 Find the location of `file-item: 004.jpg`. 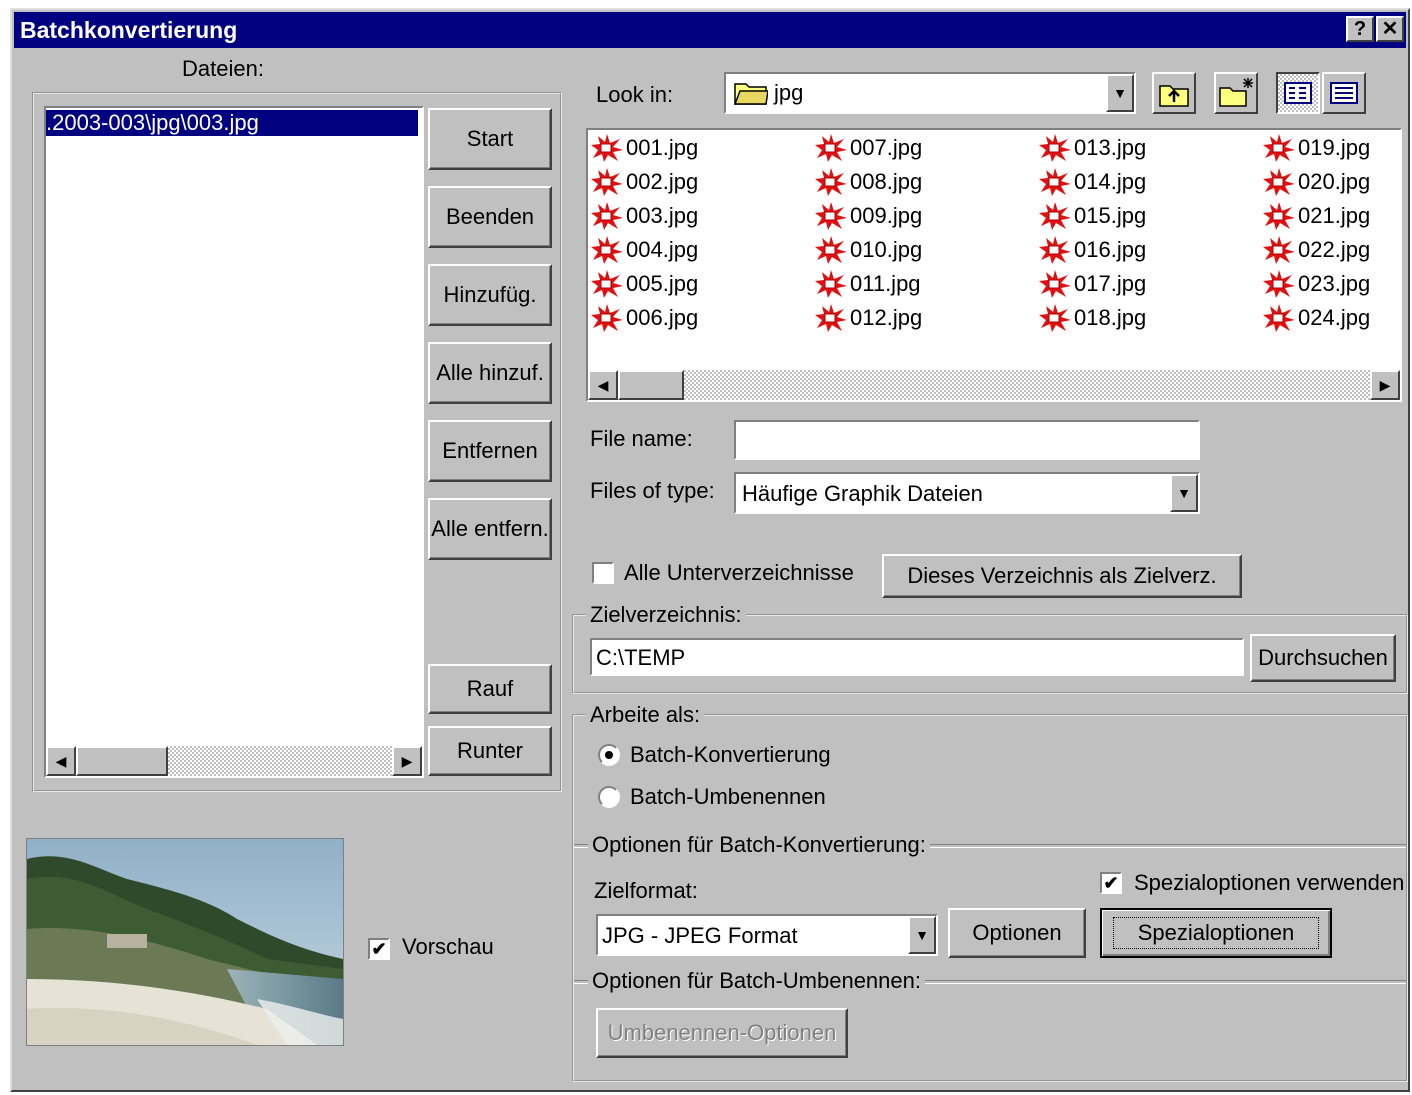

file-item: 004.jpg is located at coordinates (644, 250).